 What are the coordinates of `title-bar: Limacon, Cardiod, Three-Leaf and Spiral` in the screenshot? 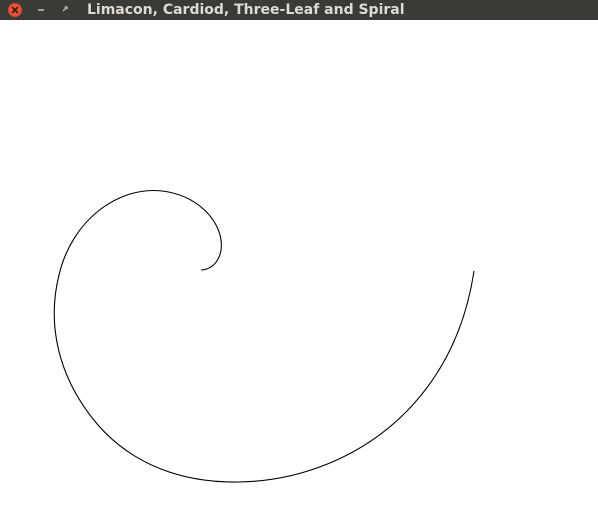 It's located at (299, 10).